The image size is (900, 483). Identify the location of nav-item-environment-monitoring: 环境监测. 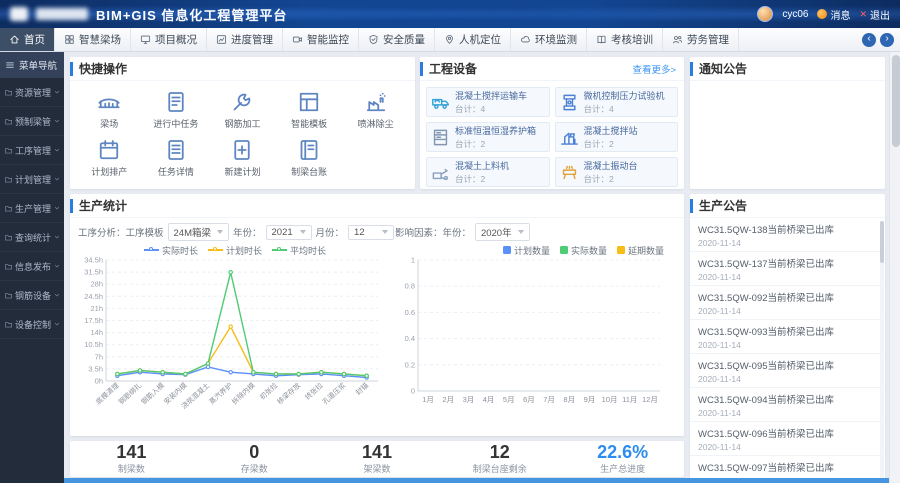
(549, 39).